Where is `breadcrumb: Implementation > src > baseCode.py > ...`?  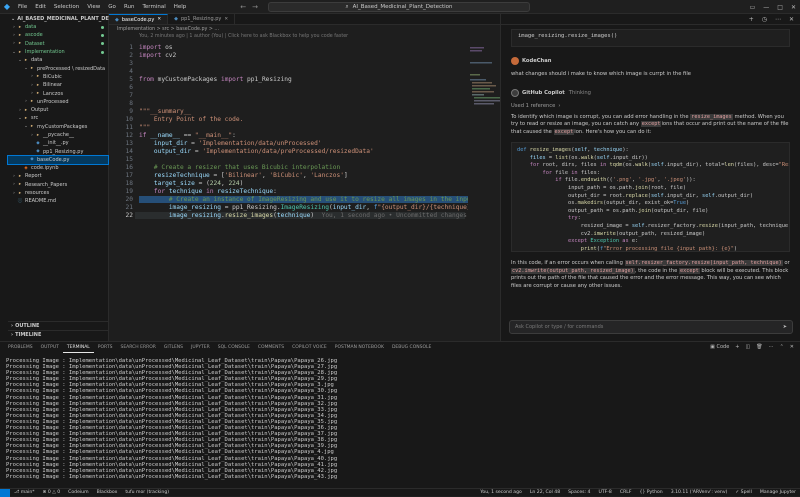
breadcrumb: Implementation > src > baseCode.py > ... is located at coordinates (304, 29).